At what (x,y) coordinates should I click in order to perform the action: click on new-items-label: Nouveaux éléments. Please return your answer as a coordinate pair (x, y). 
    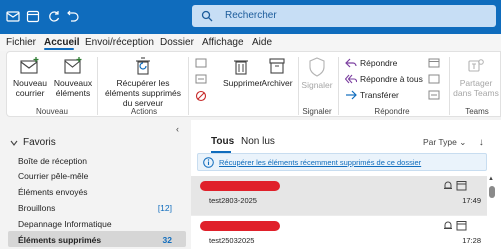
    Looking at the image, I should click on (73, 88).